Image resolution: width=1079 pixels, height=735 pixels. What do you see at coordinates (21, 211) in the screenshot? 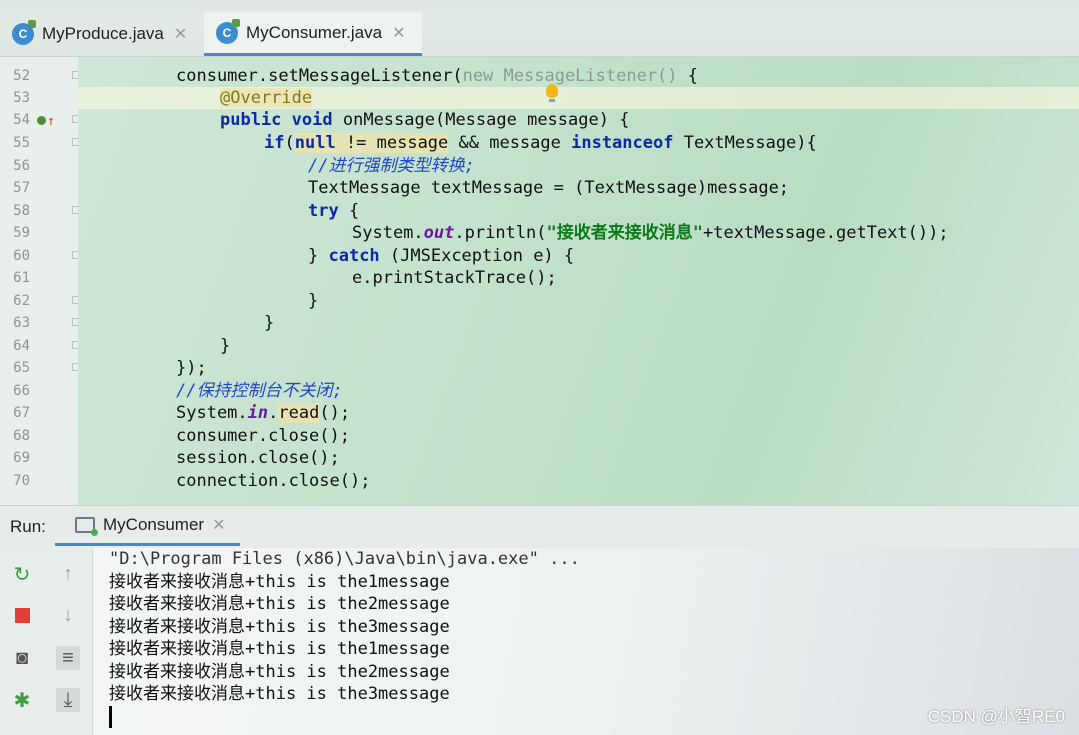
I see `line-number: 58` at bounding box center [21, 211].